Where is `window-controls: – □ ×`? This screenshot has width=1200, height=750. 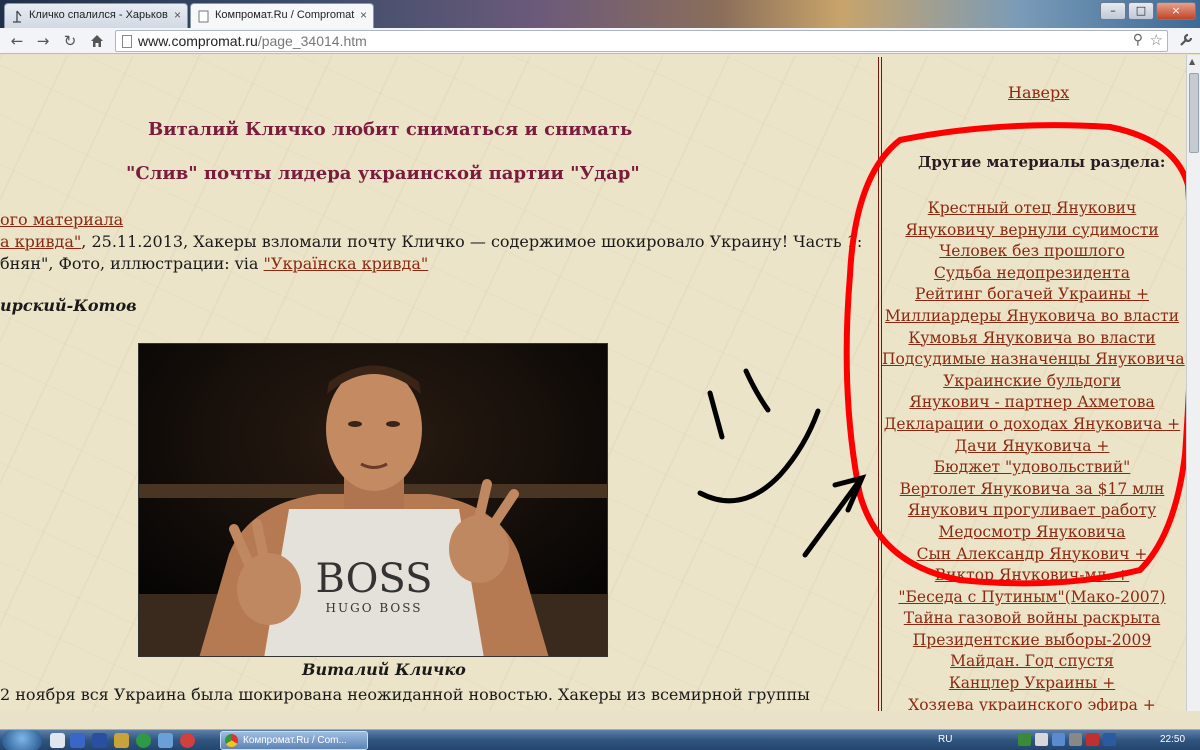 window-controls: – □ × is located at coordinates (1148, 11).